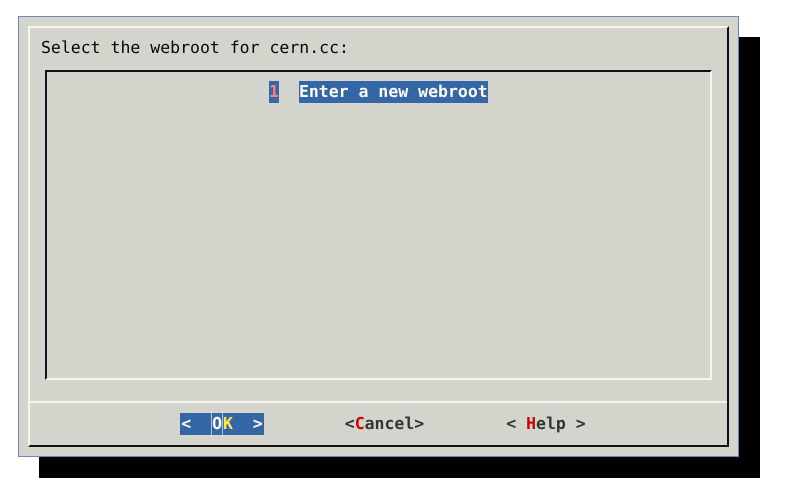 The image size is (806, 501). Describe the element at coordinates (546, 424) in the screenshot. I see `dialog-button: < Help >` at that location.